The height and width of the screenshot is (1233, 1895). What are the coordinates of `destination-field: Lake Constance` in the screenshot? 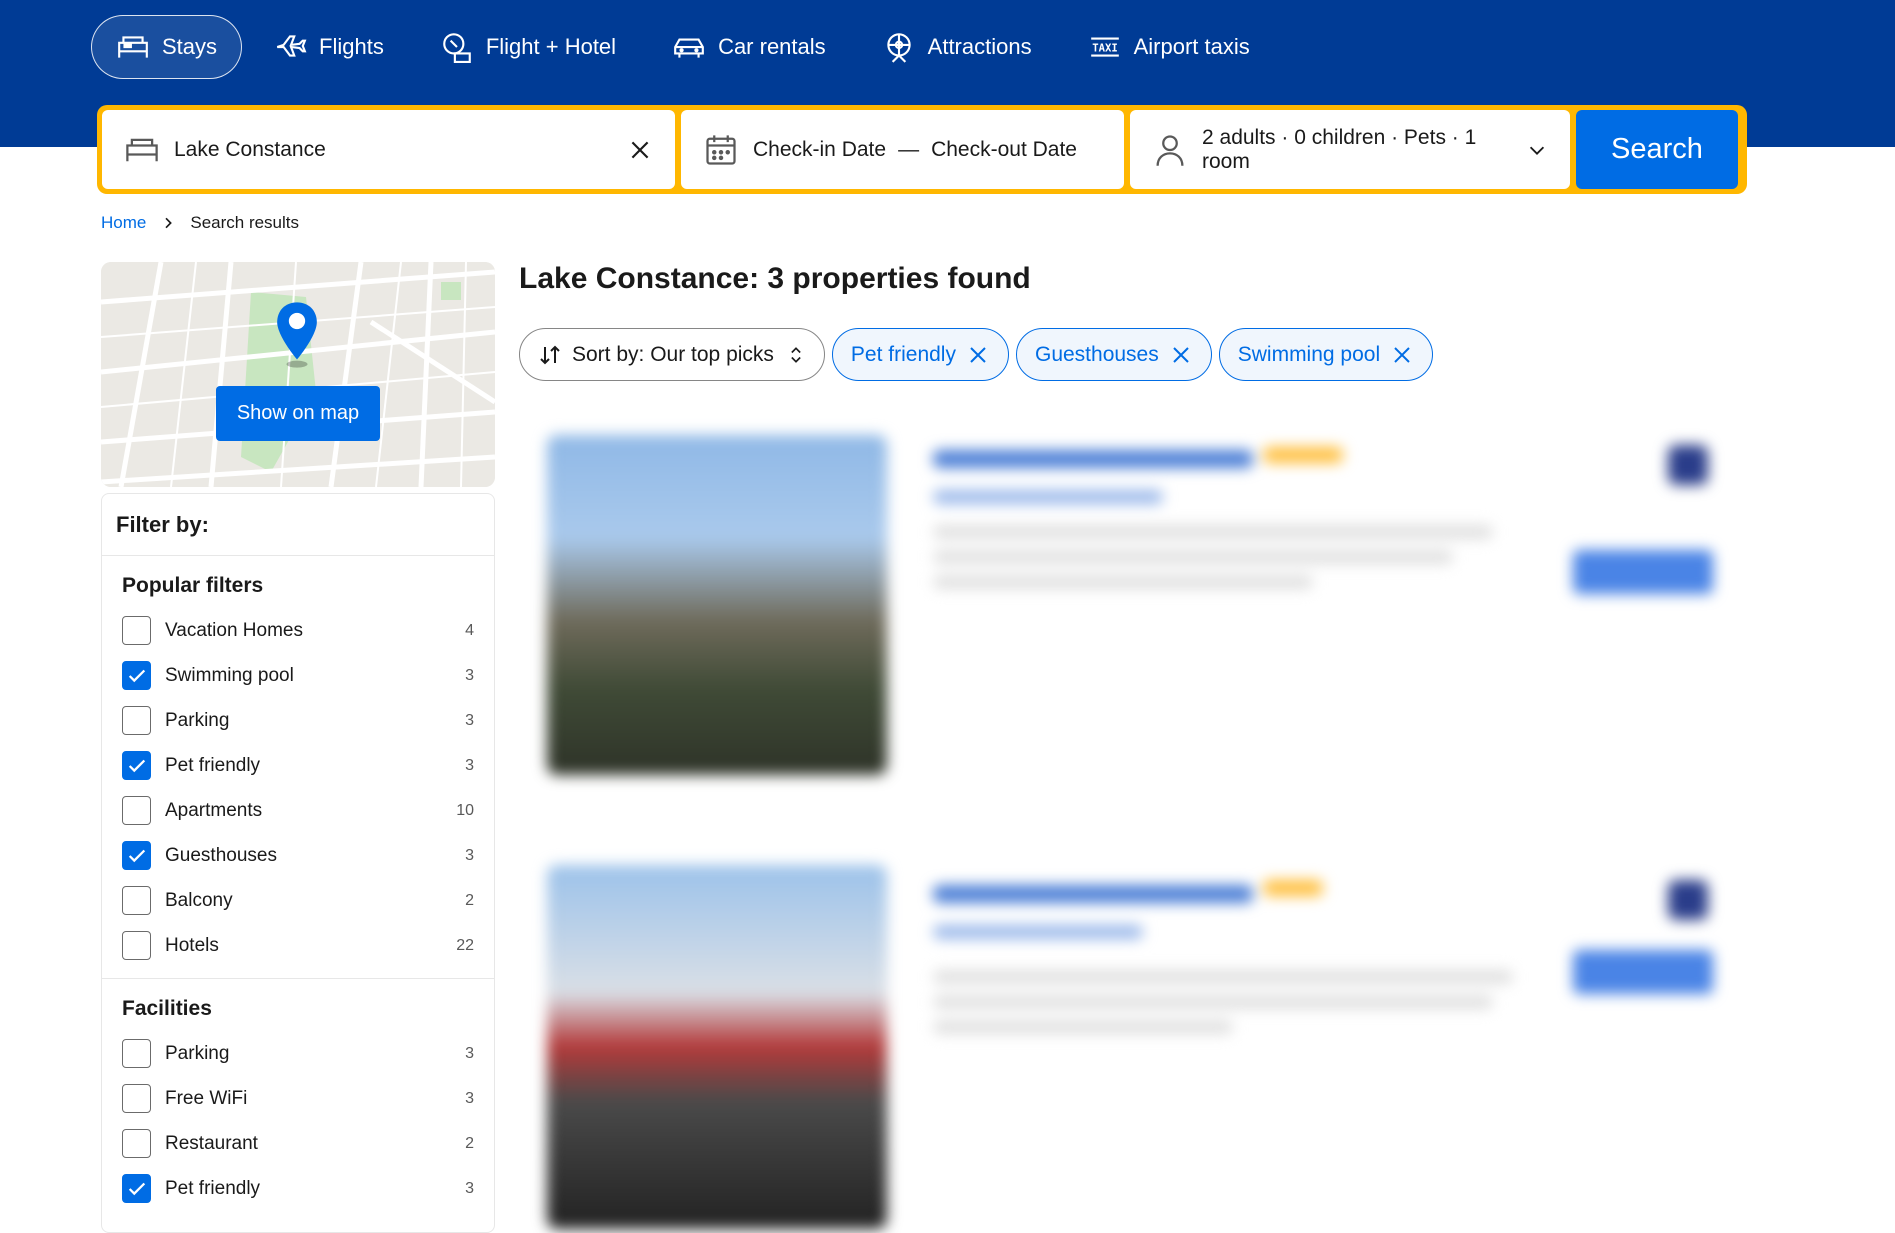 It's located at (388, 149).